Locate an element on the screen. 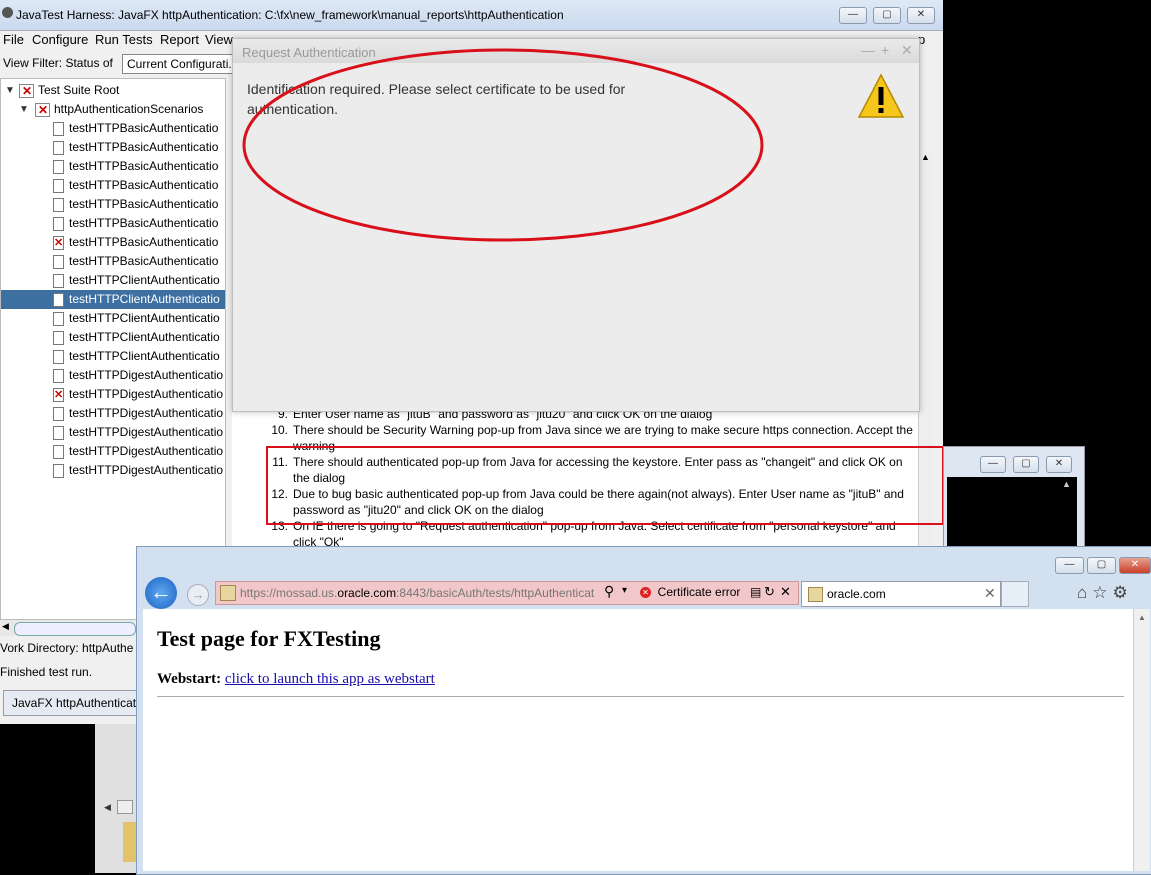 This screenshot has height=875, width=1151. close-tab-icon: ✕ is located at coordinates (990, 593).